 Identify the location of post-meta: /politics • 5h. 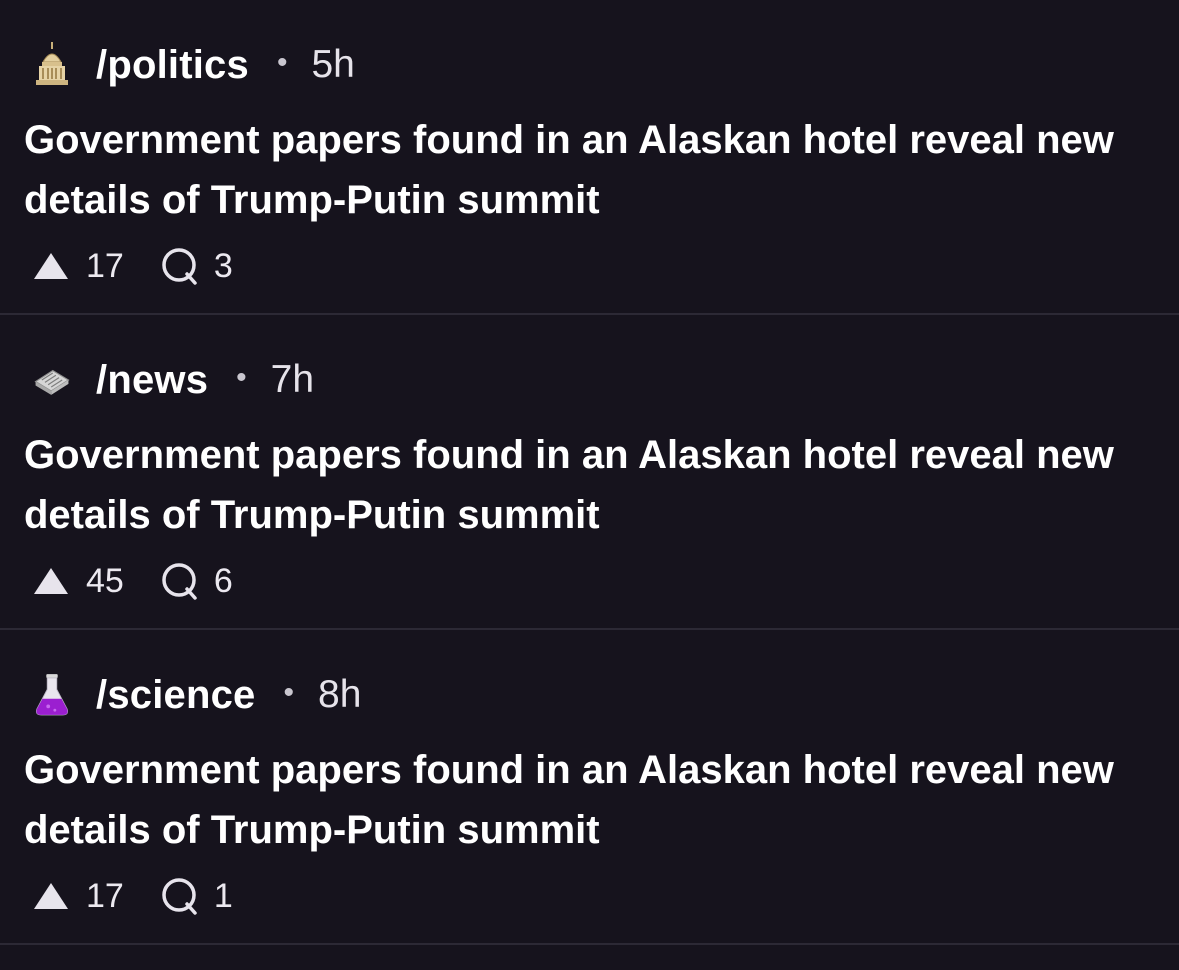
(194, 65).